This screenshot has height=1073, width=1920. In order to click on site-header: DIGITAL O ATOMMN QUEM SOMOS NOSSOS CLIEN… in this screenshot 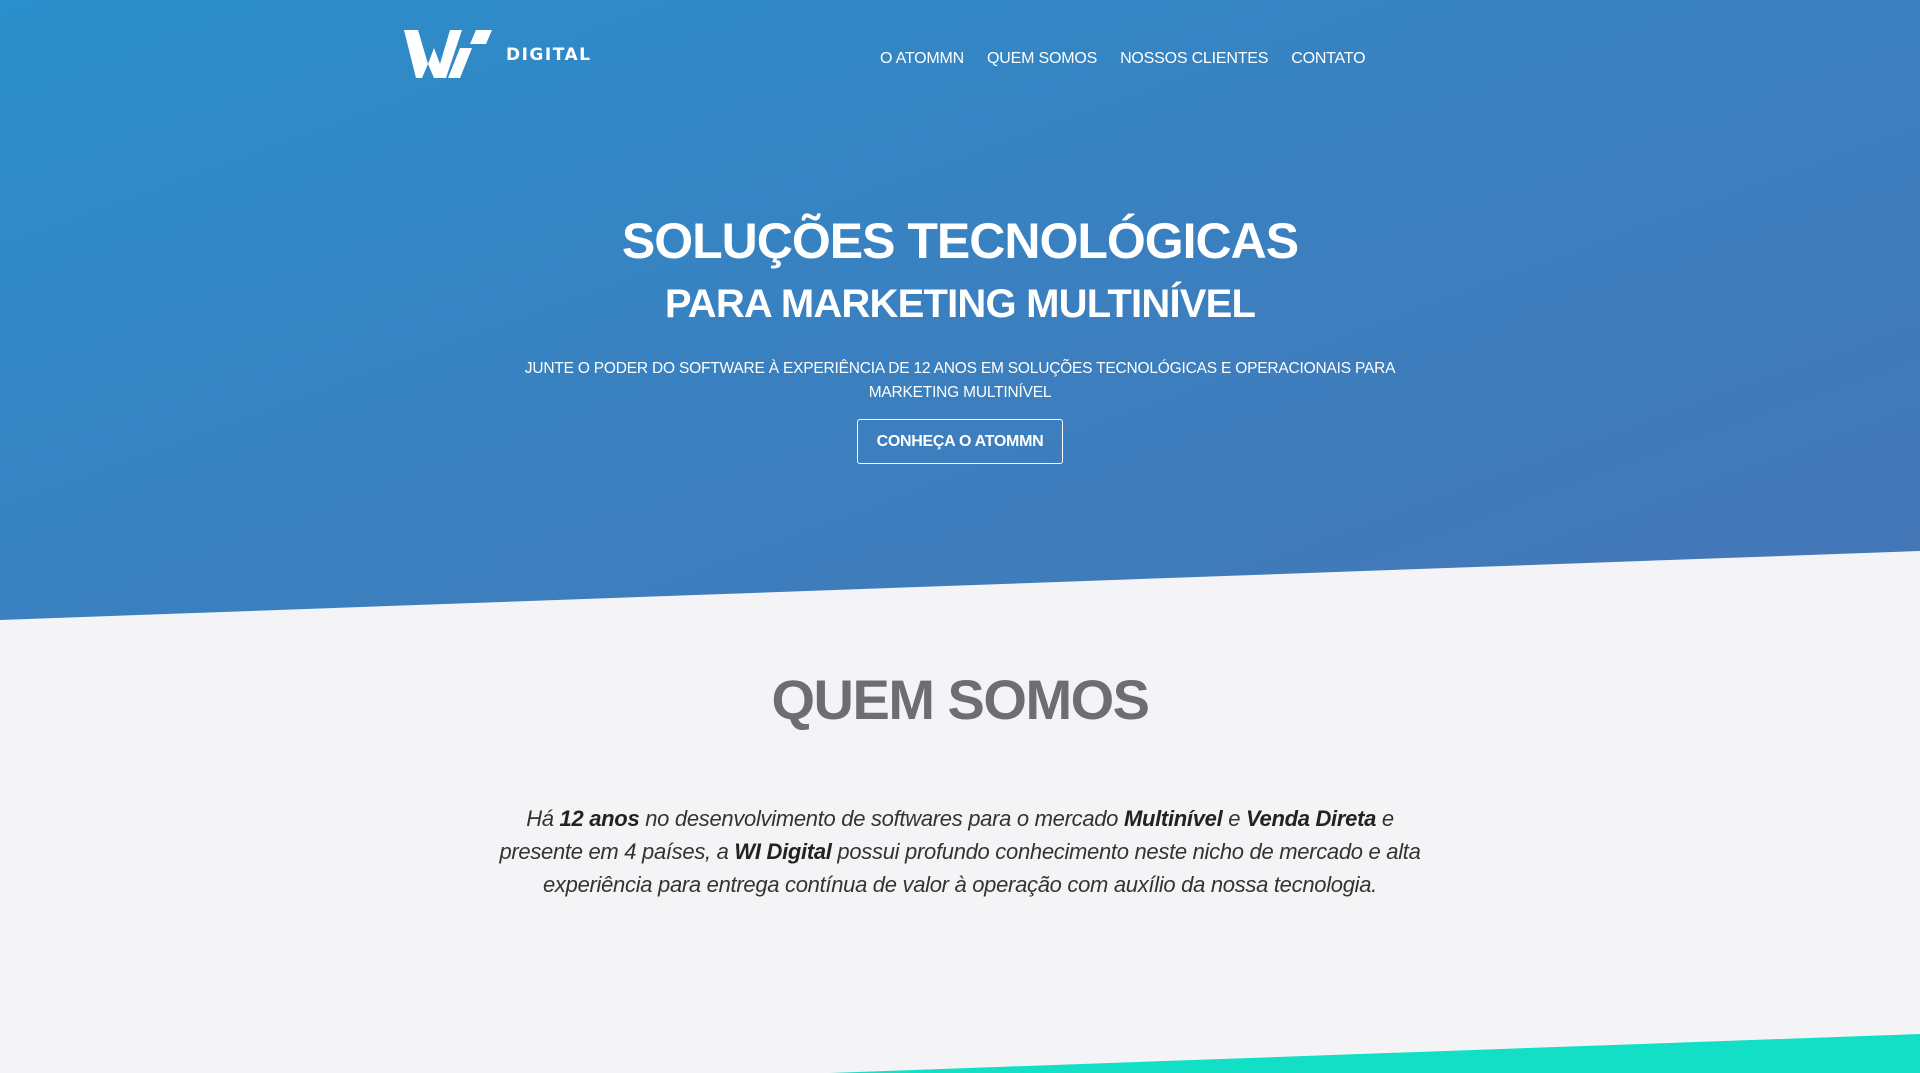, I will do `click(960, 60)`.